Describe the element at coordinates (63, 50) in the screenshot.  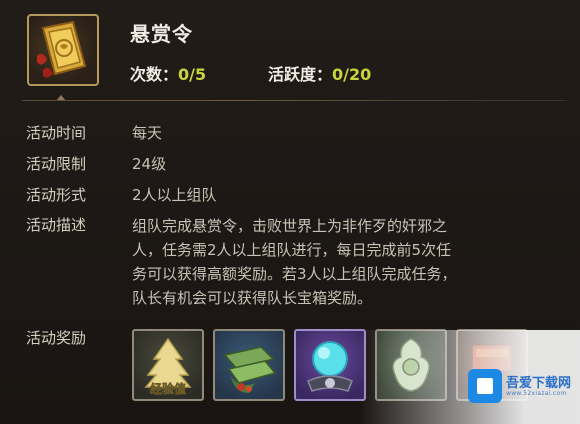
I see `bounty-token-icon` at that location.